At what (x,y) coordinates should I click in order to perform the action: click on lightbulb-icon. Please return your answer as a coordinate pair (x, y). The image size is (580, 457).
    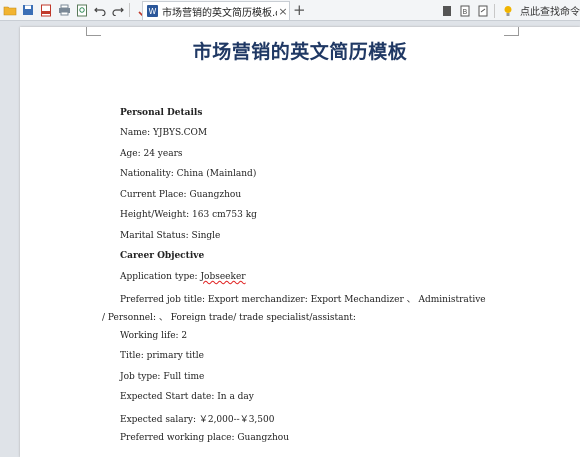
    Looking at the image, I should click on (508, 11).